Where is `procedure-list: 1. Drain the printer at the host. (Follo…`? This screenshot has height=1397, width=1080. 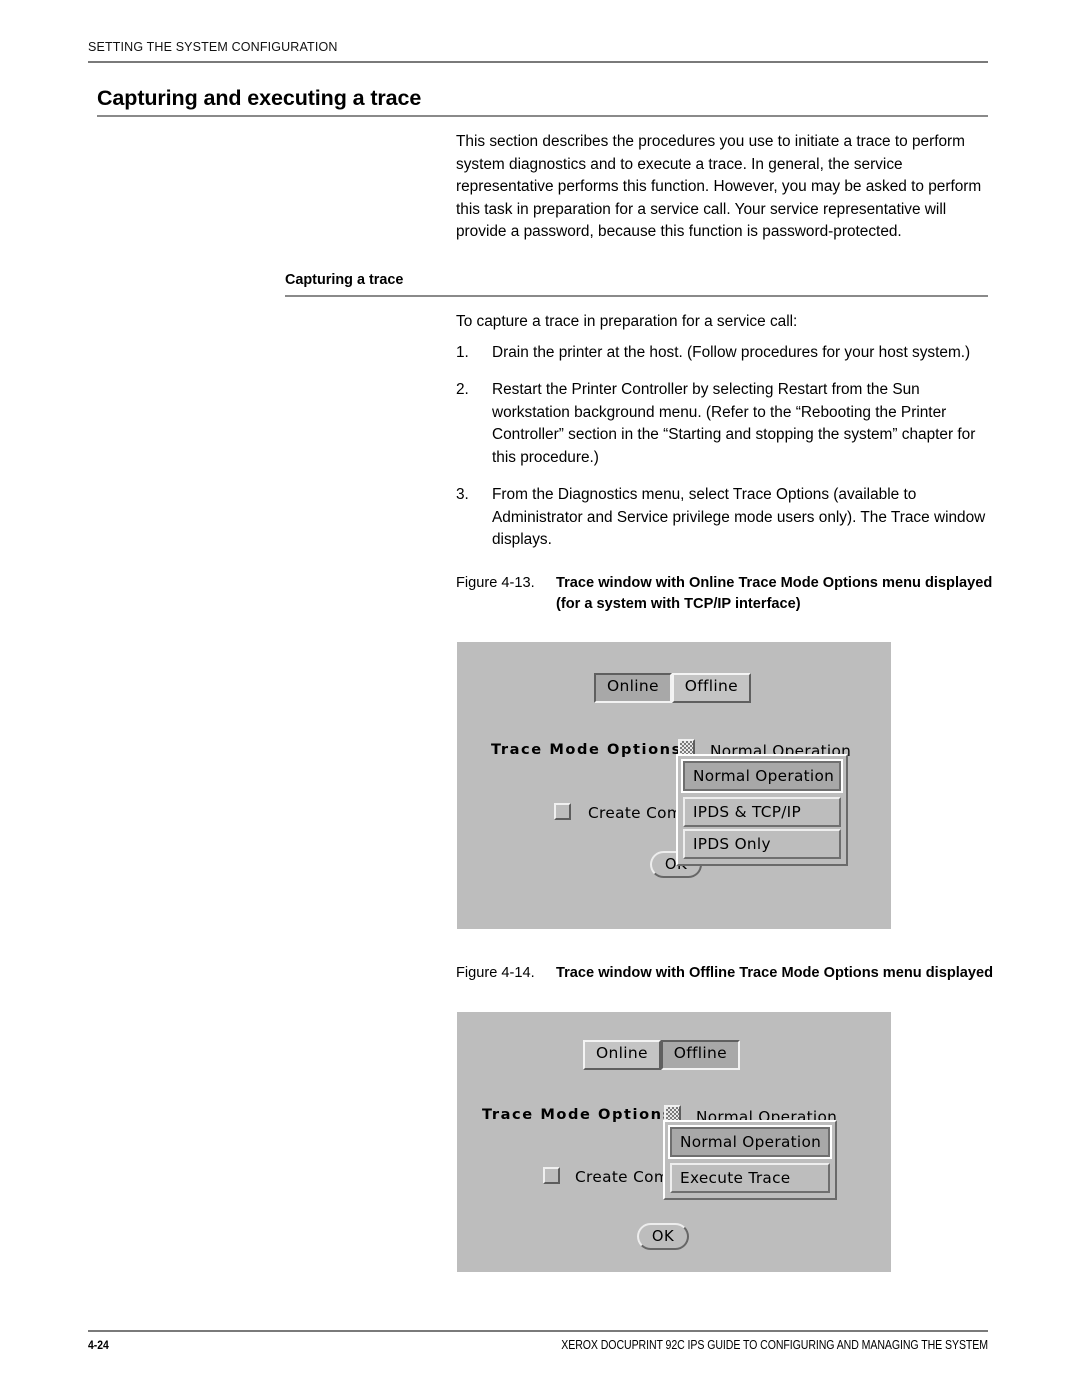 procedure-list: 1. Drain the printer at the host. (Follo… is located at coordinates (723, 454).